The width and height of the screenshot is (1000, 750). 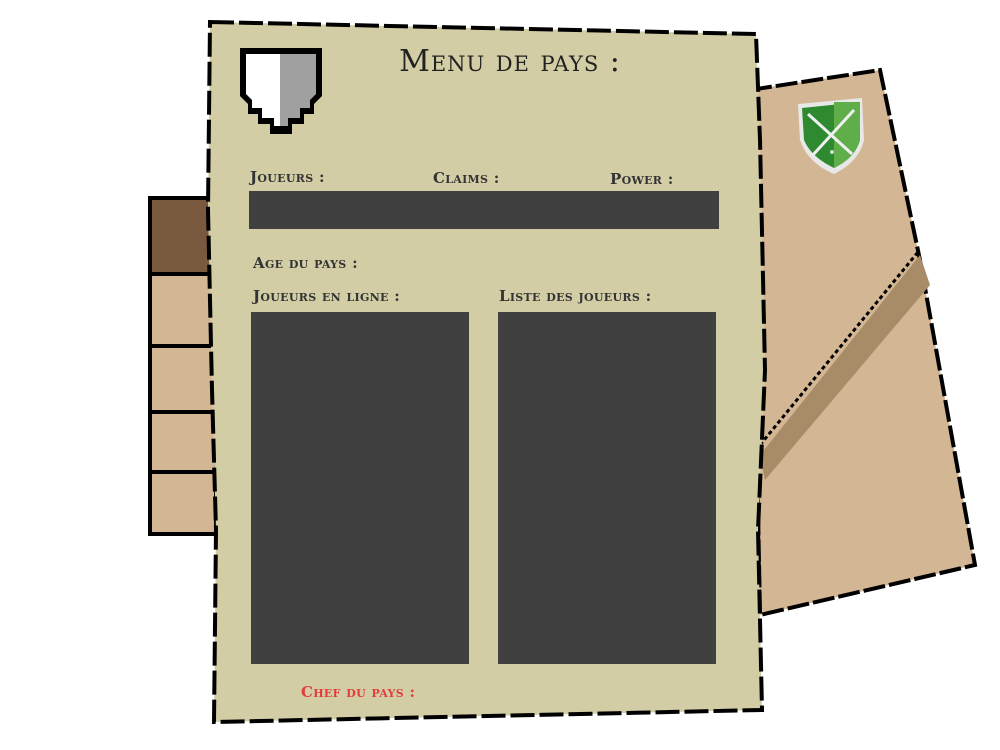 What do you see at coordinates (607, 488) in the screenshot?
I see `players-list` at bounding box center [607, 488].